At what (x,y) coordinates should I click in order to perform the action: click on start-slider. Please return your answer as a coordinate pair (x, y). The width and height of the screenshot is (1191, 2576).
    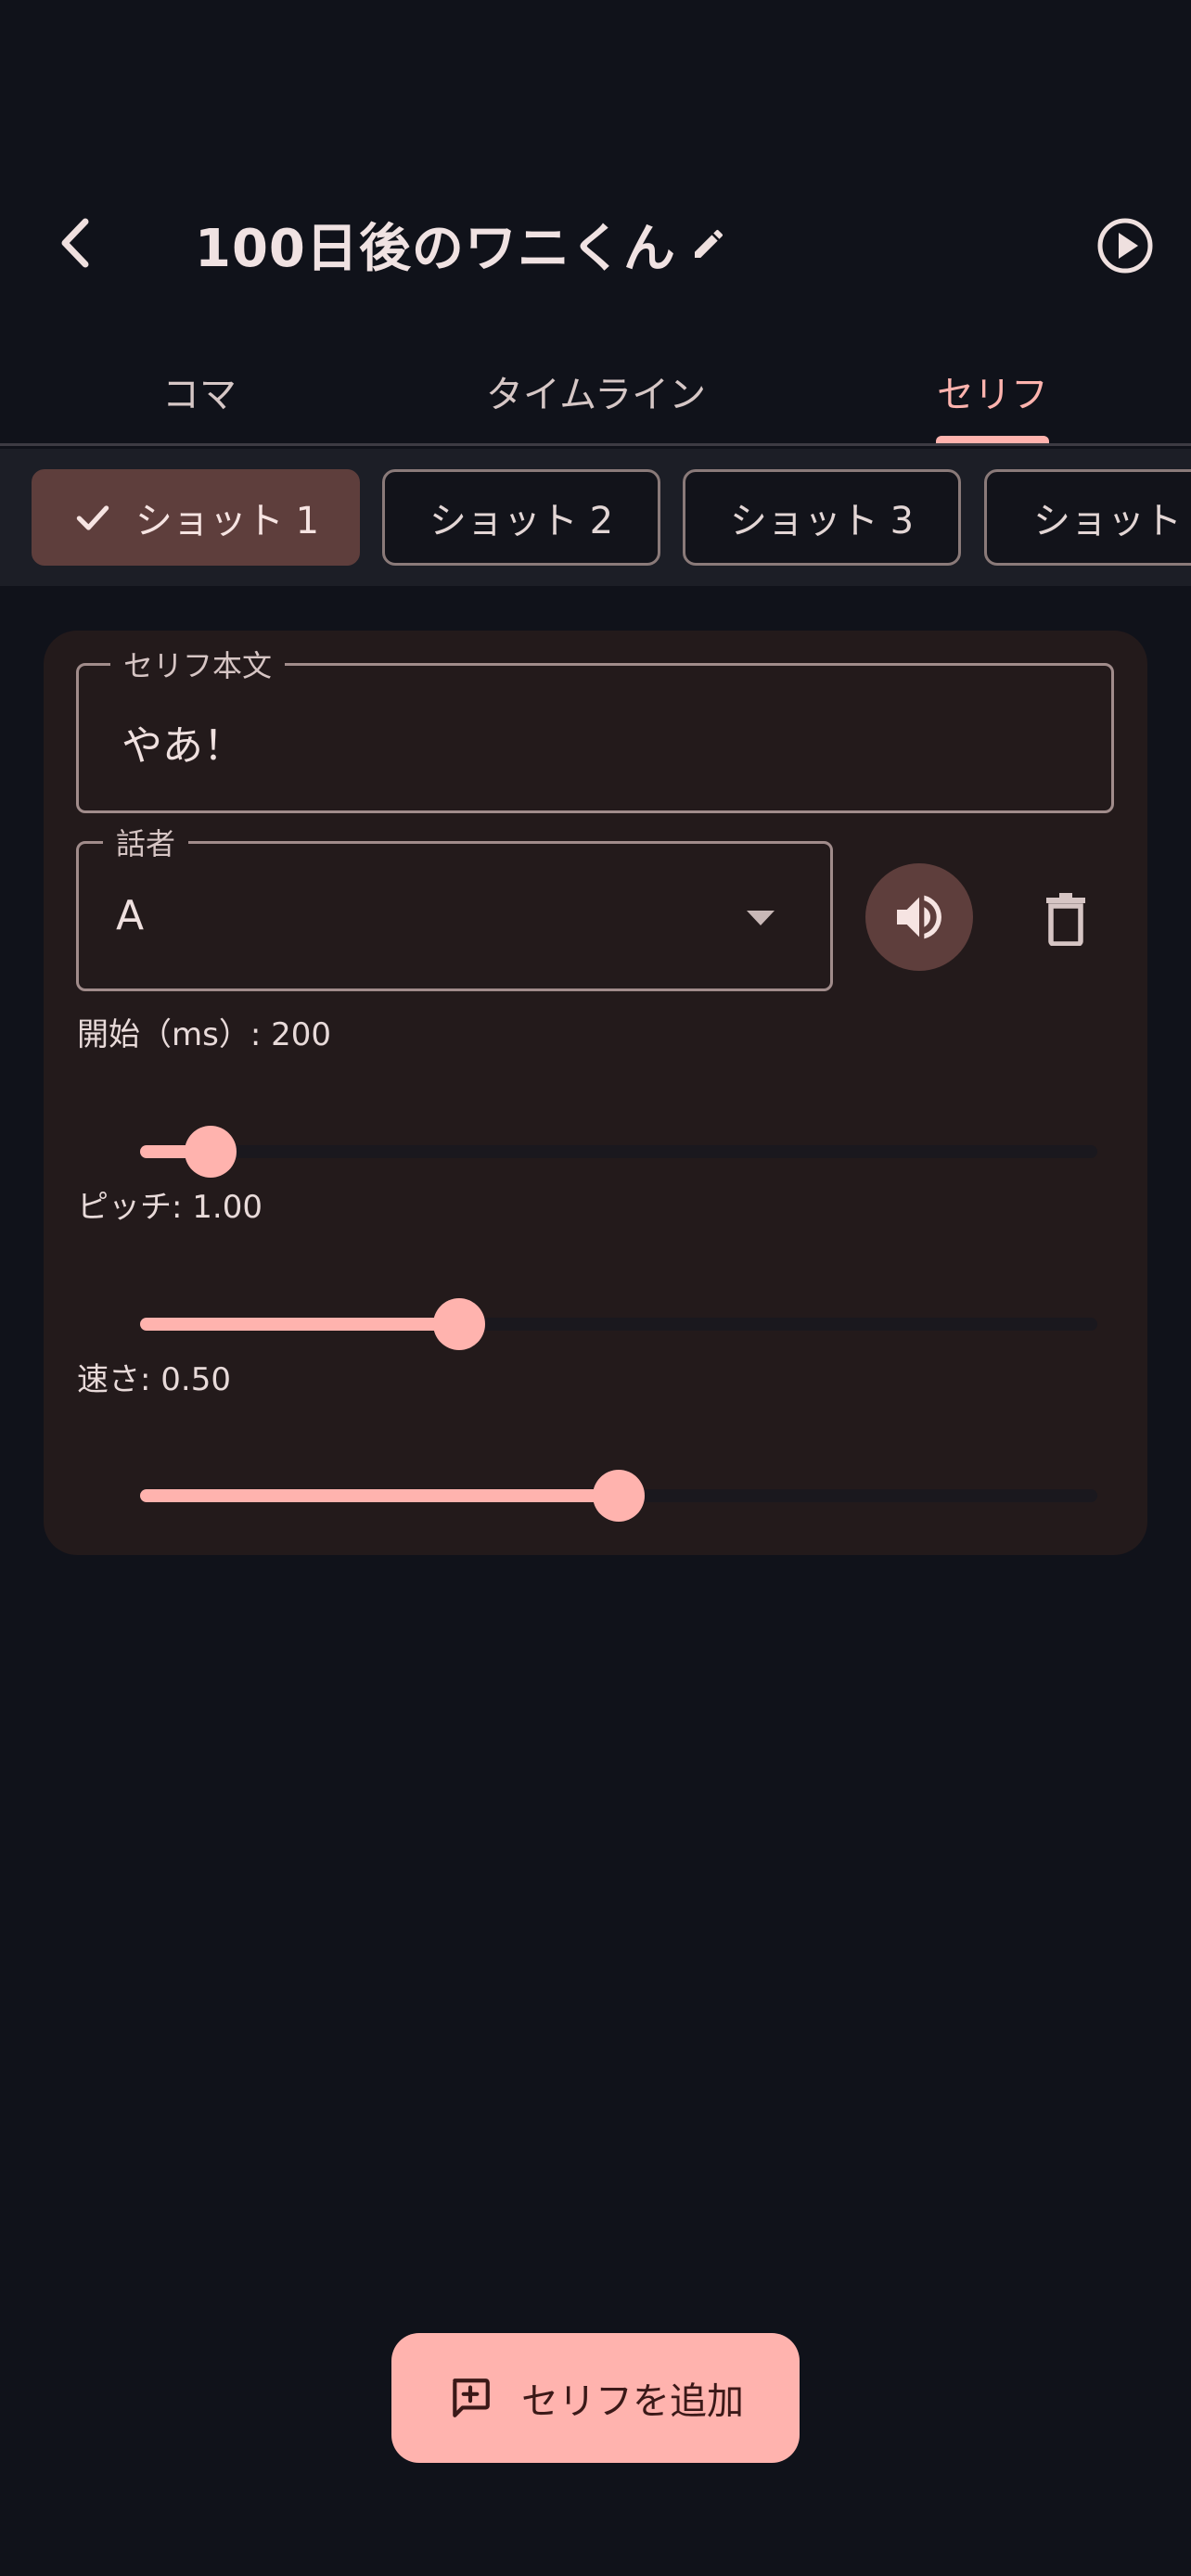
    Looking at the image, I should click on (618, 1152).